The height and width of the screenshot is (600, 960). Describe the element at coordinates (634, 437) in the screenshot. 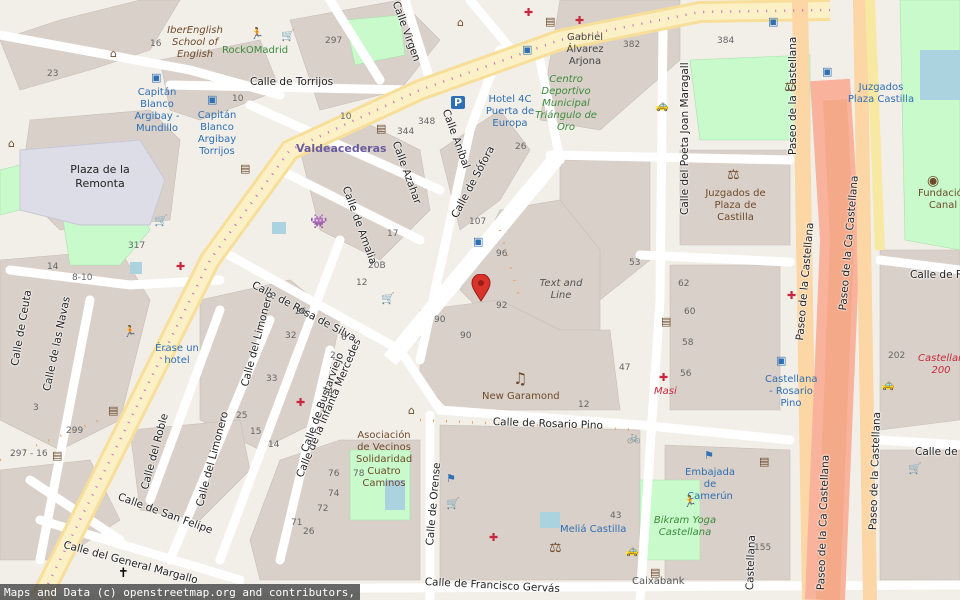

I see `bicycle-rental-icon: 🚲` at that location.